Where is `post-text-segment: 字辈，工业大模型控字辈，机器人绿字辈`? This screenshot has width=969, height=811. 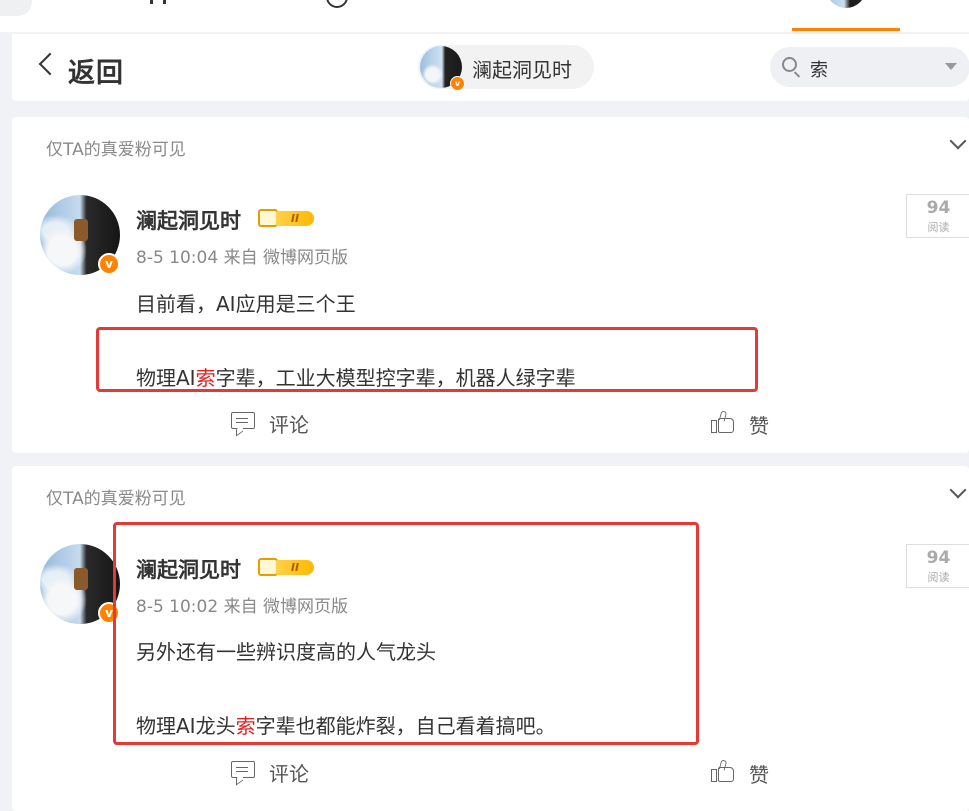
post-text-segment: 字辈，工业大模型控字辈，机器人绿字辈 is located at coordinates (395, 378).